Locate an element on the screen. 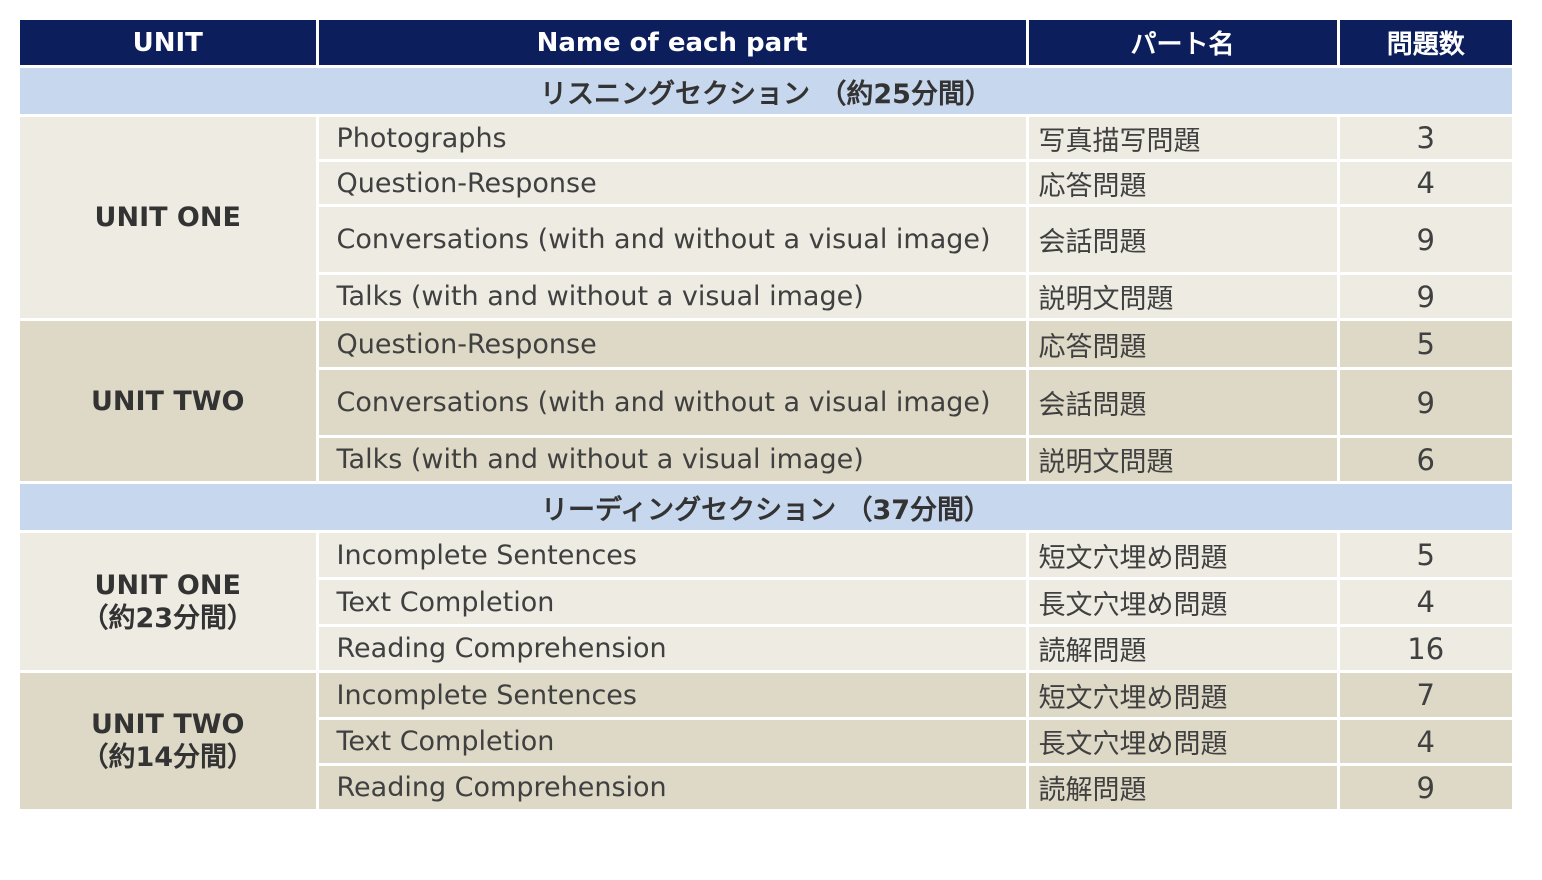 This screenshot has height=880, width=1542. unit-label-cell: UNIT ONE is located at coordinates (169, 218).